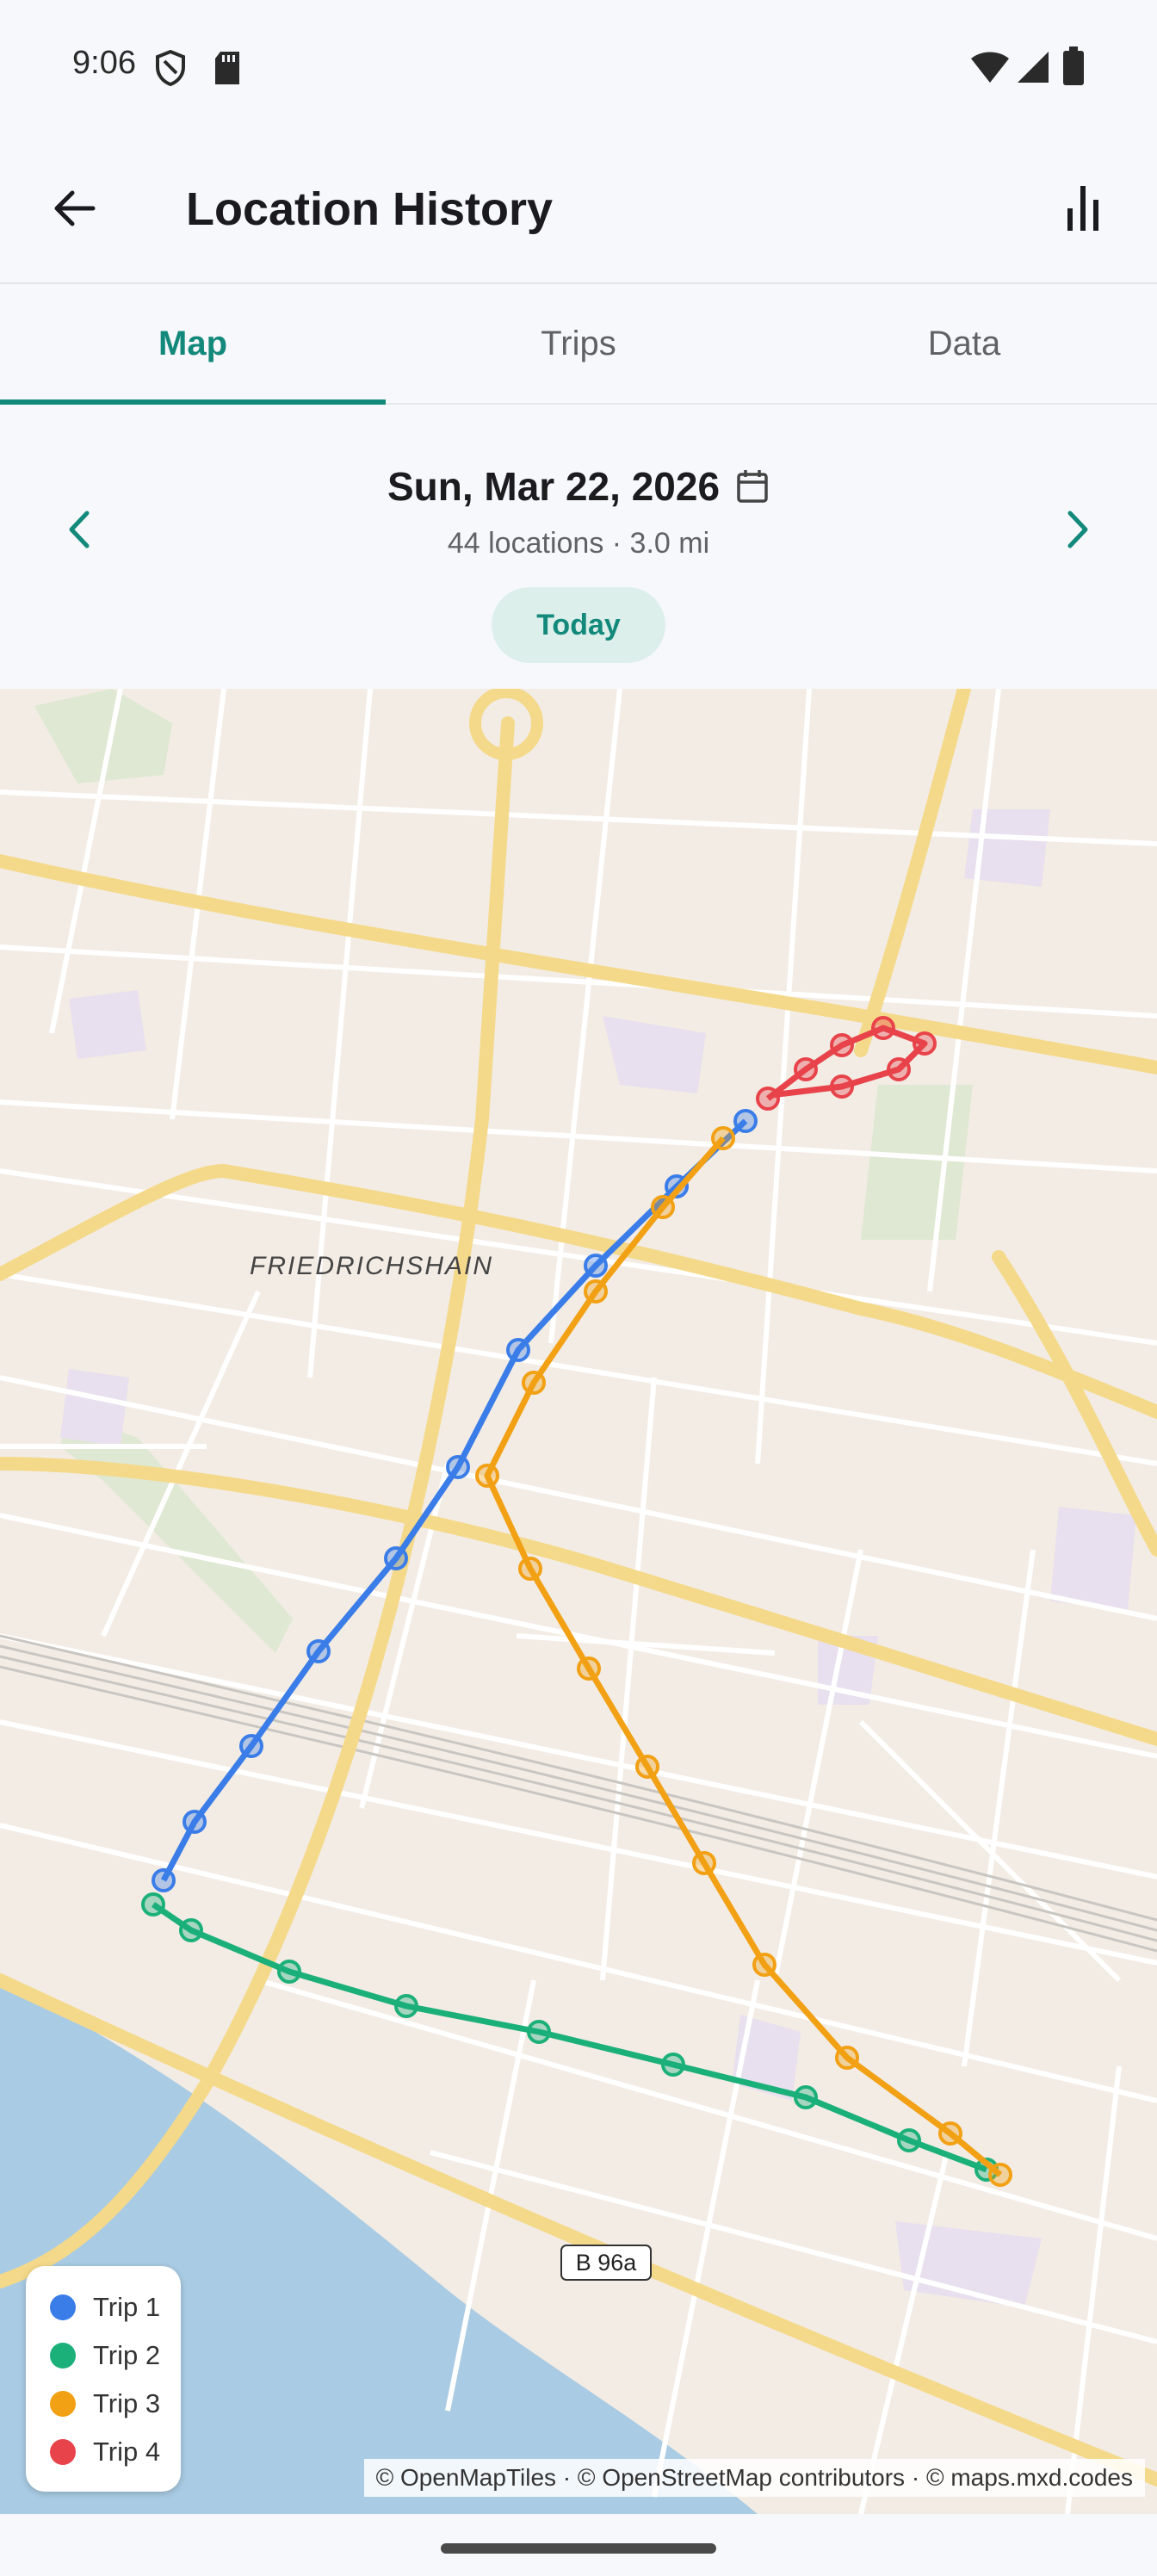 This screenshot has height=2576, width=1157. I want to click on legend-item-trip-1: Trip 1, so click(104, 2307).